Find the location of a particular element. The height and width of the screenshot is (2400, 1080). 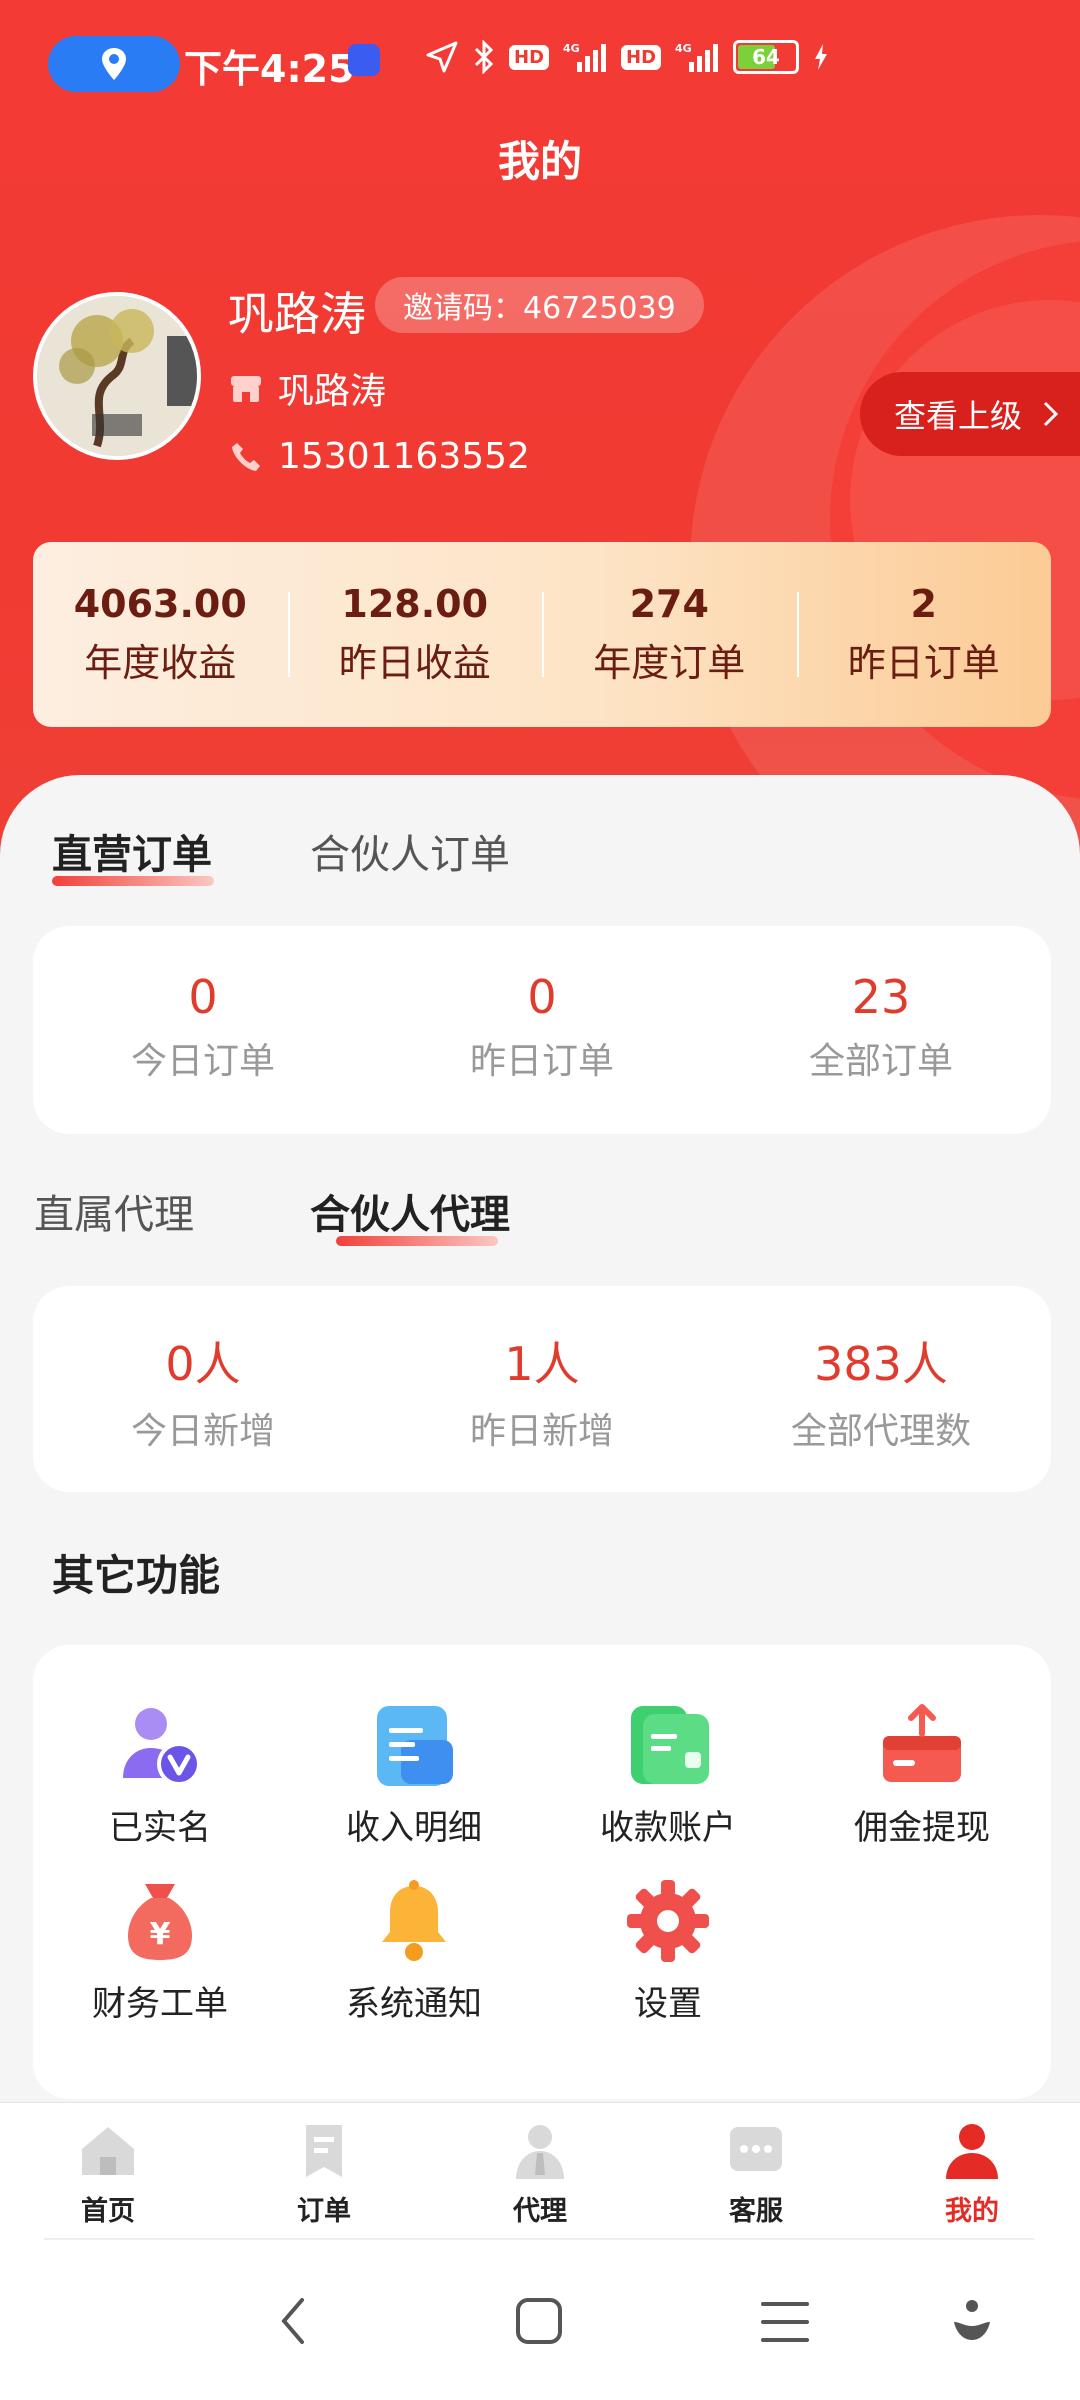

phone-row: 15301163552 is located at coordinates (379, 456).